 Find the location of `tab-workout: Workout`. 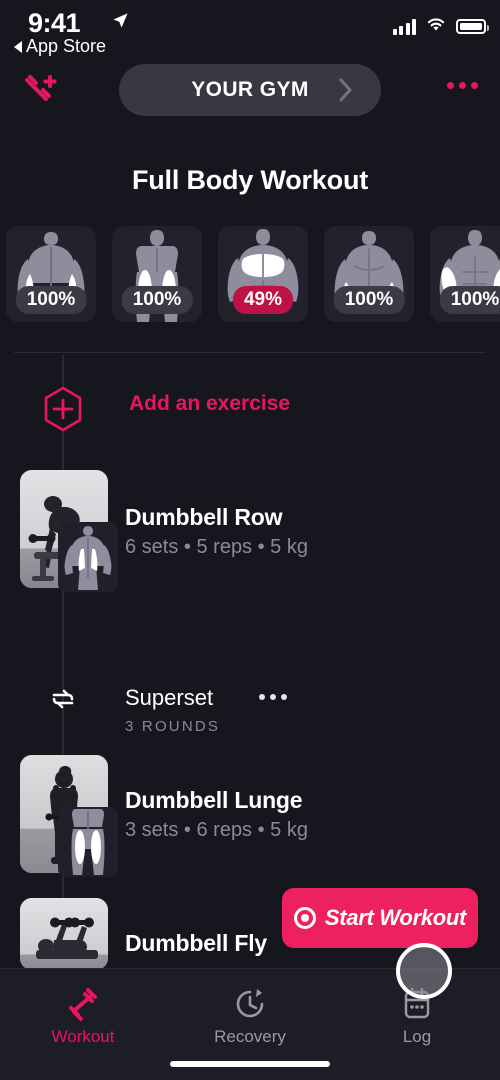

tab-workout: Workout is located at coordinates (83, 1015).